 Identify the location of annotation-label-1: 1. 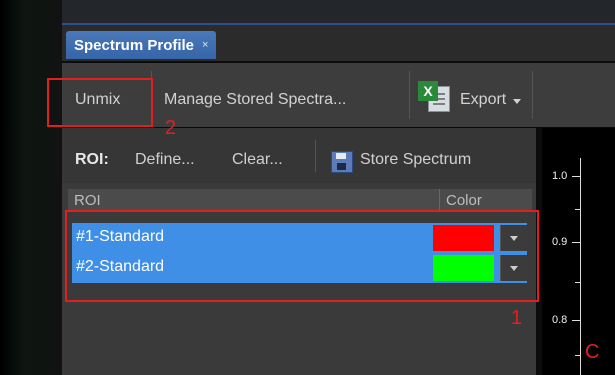
(517, 318).